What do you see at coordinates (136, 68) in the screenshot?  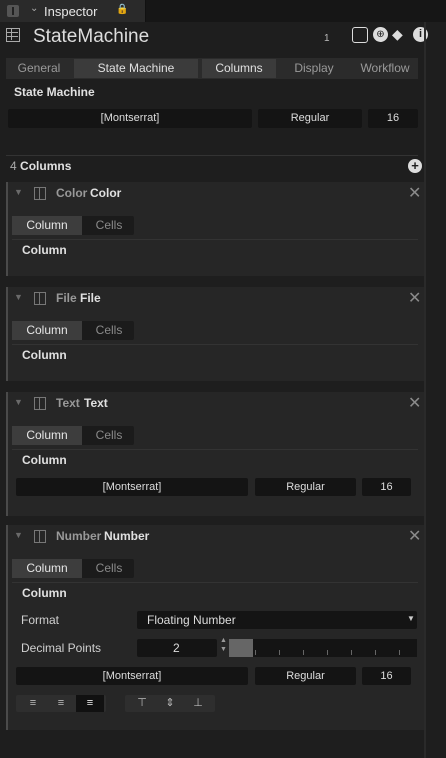 I see `tab-state-machine: State Machine` at bounding box center [136, 68].